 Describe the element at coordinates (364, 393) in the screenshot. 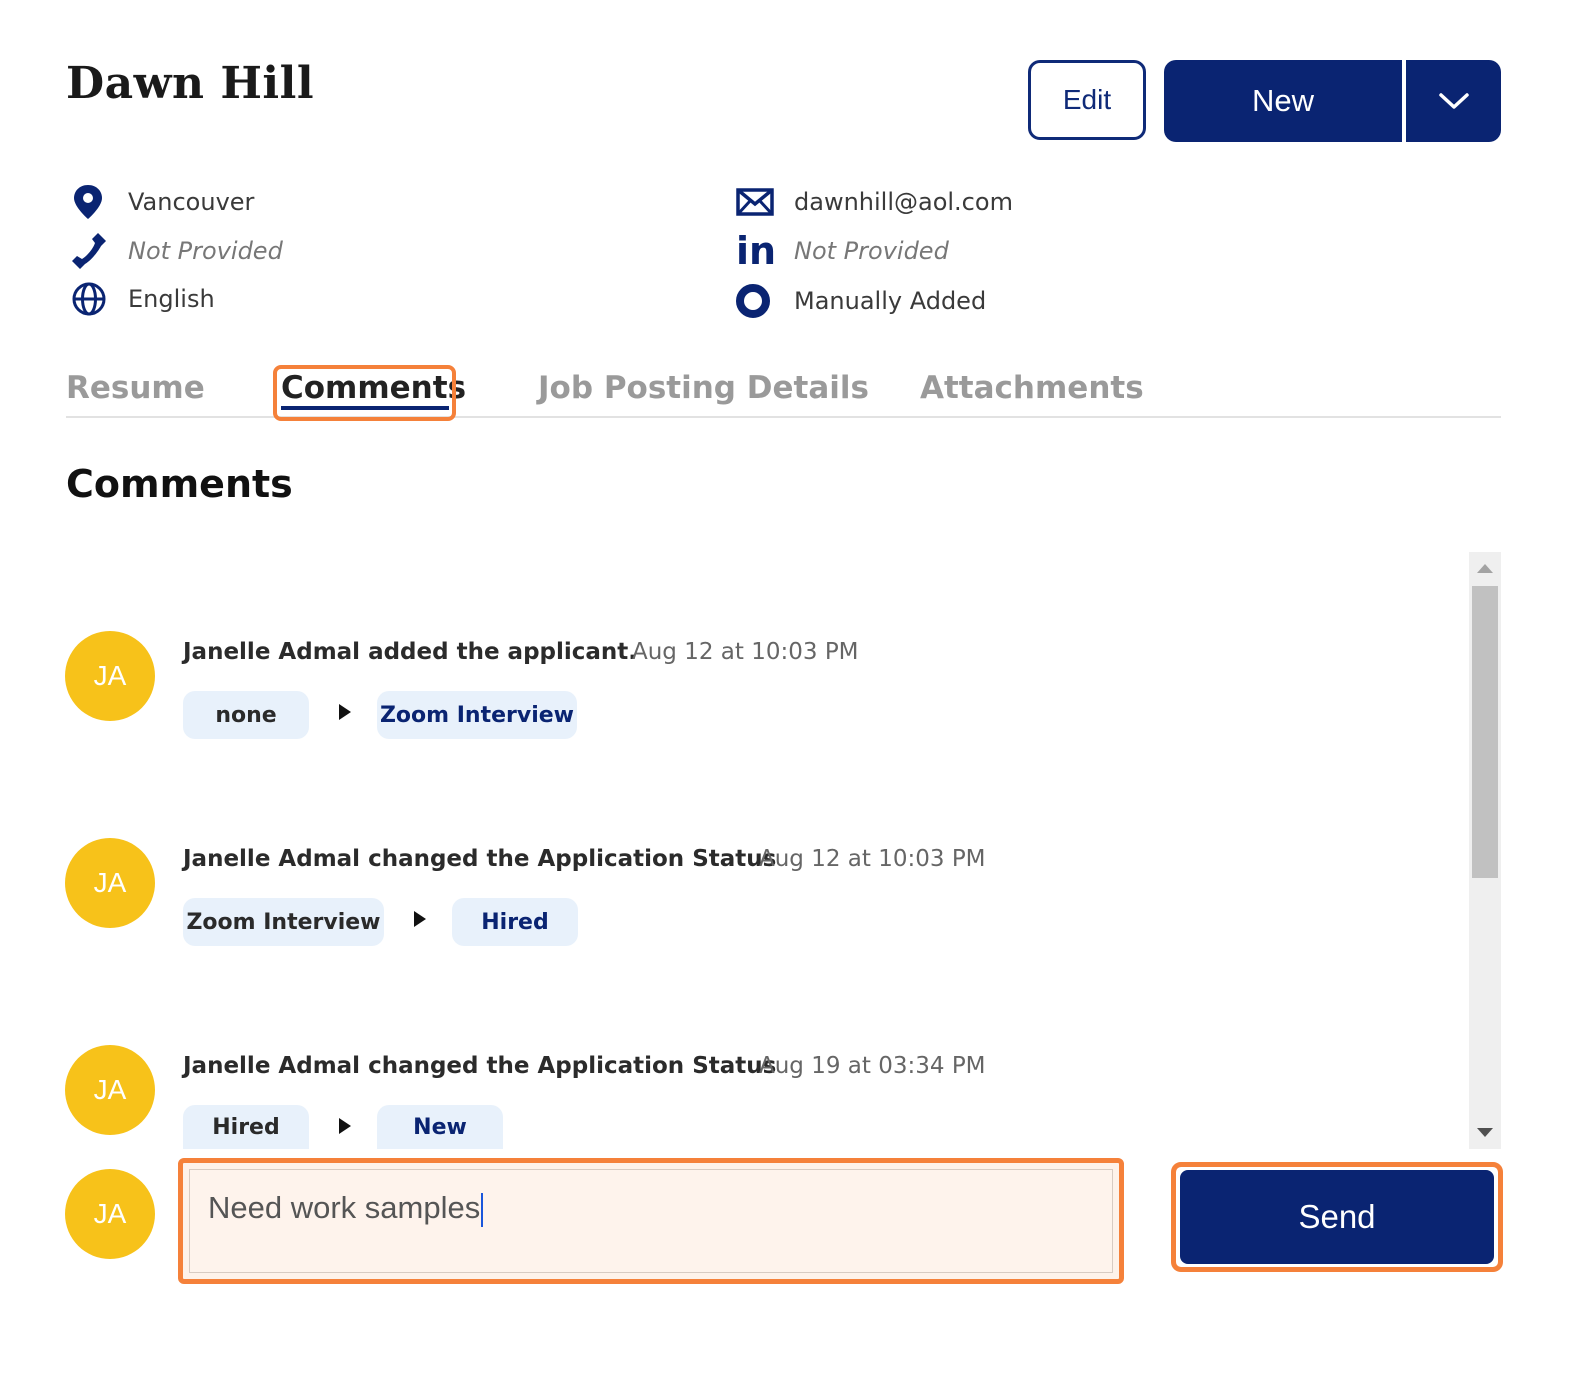

I see `tab-focus-highlight` at that location.